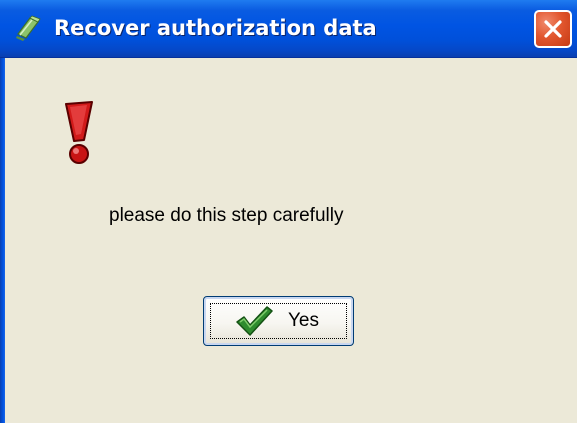 The height and width of the screenshot is (423, 577). What do you see at coordinates (2, 240) in the screenshot?
I see `window-border-left` at bounding box center [2, 240].